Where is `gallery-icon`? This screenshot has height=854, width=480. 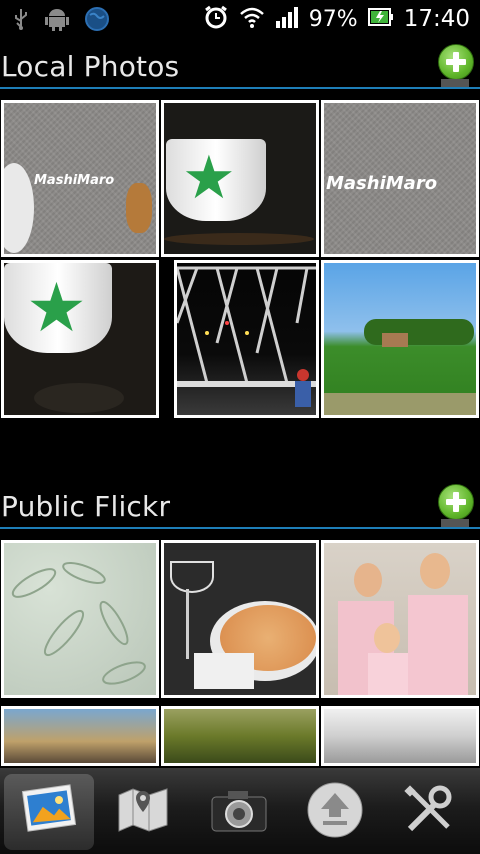 gallery-icon is located at coordinates (49, 812).